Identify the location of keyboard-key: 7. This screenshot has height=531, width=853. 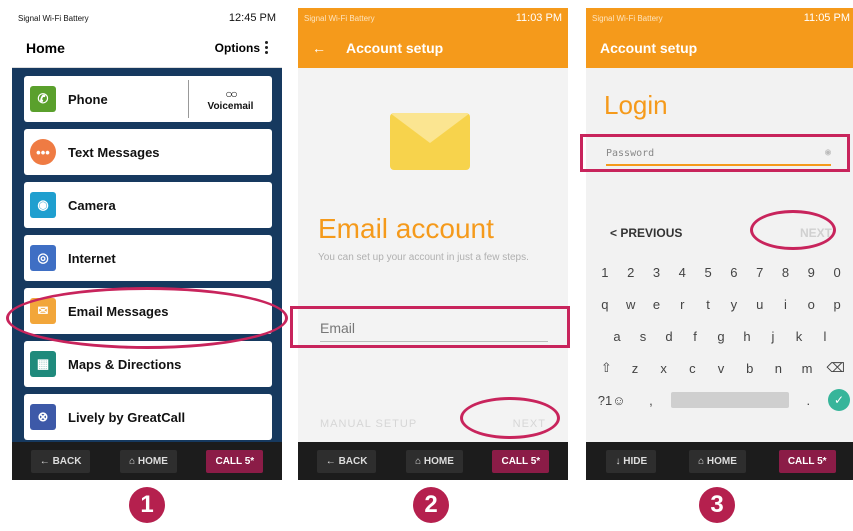
(760, 272).